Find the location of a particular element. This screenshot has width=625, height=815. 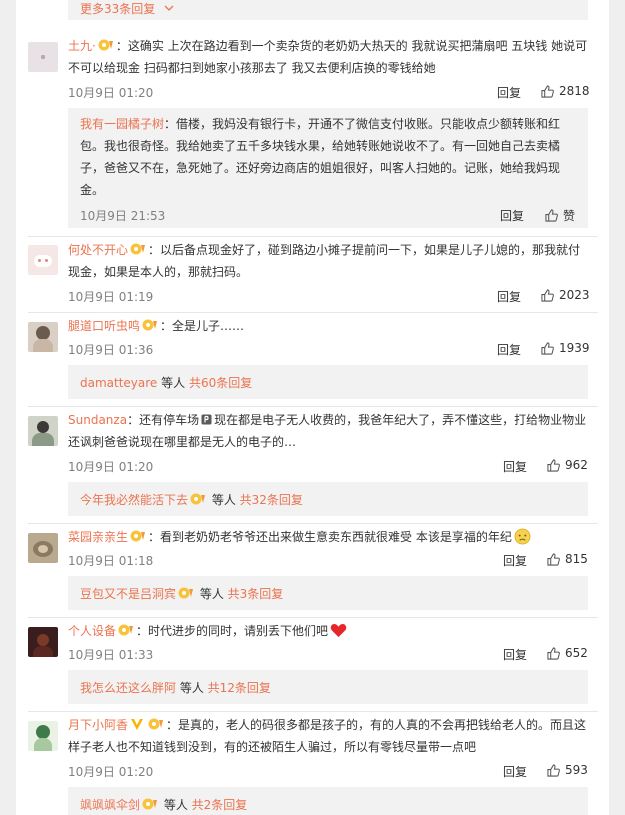

heart-emoji-icon is located at coordinates (338, 630).